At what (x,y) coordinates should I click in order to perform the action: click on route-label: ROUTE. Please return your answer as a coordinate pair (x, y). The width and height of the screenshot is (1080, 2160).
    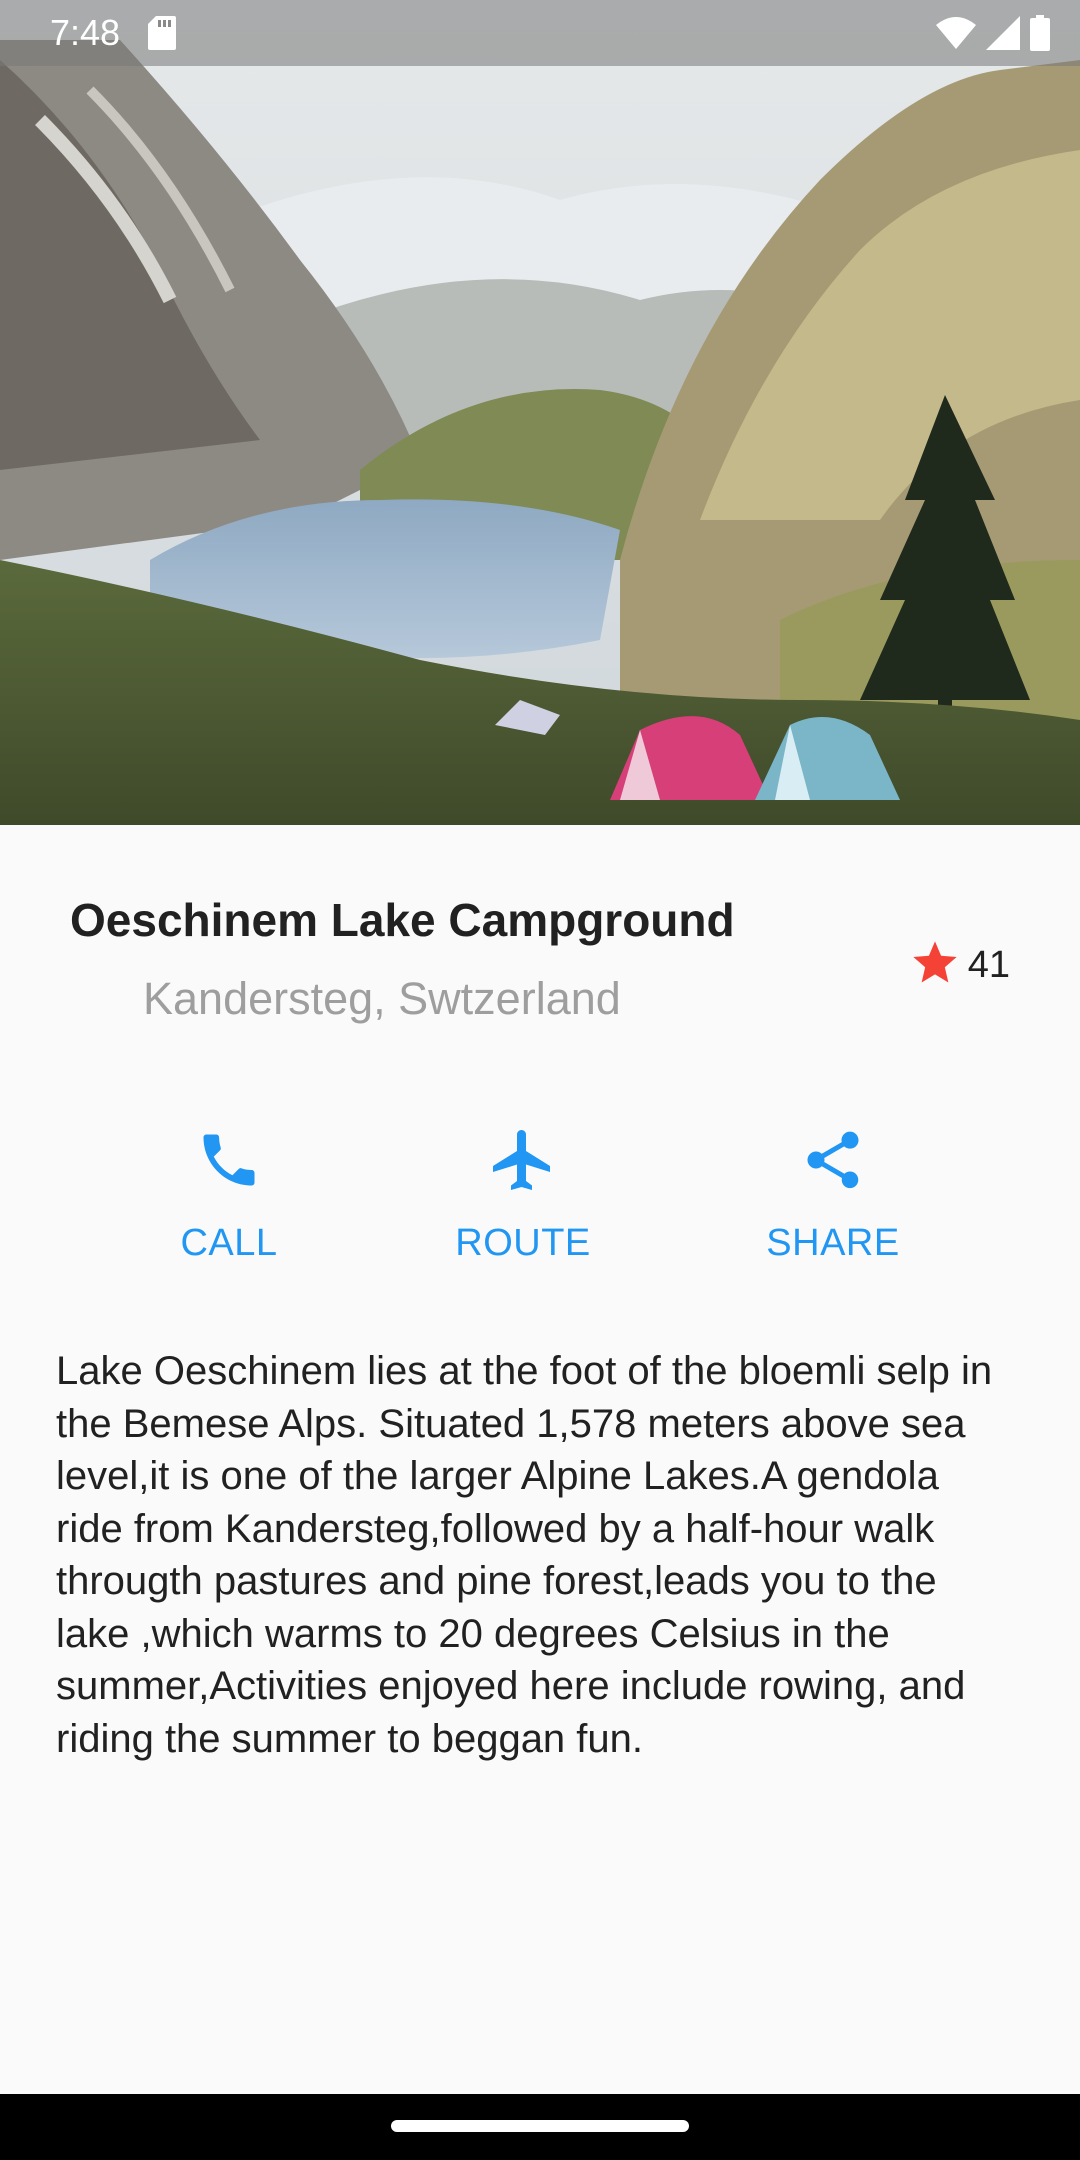
    Looking at the image, I should click on (523, 1243).